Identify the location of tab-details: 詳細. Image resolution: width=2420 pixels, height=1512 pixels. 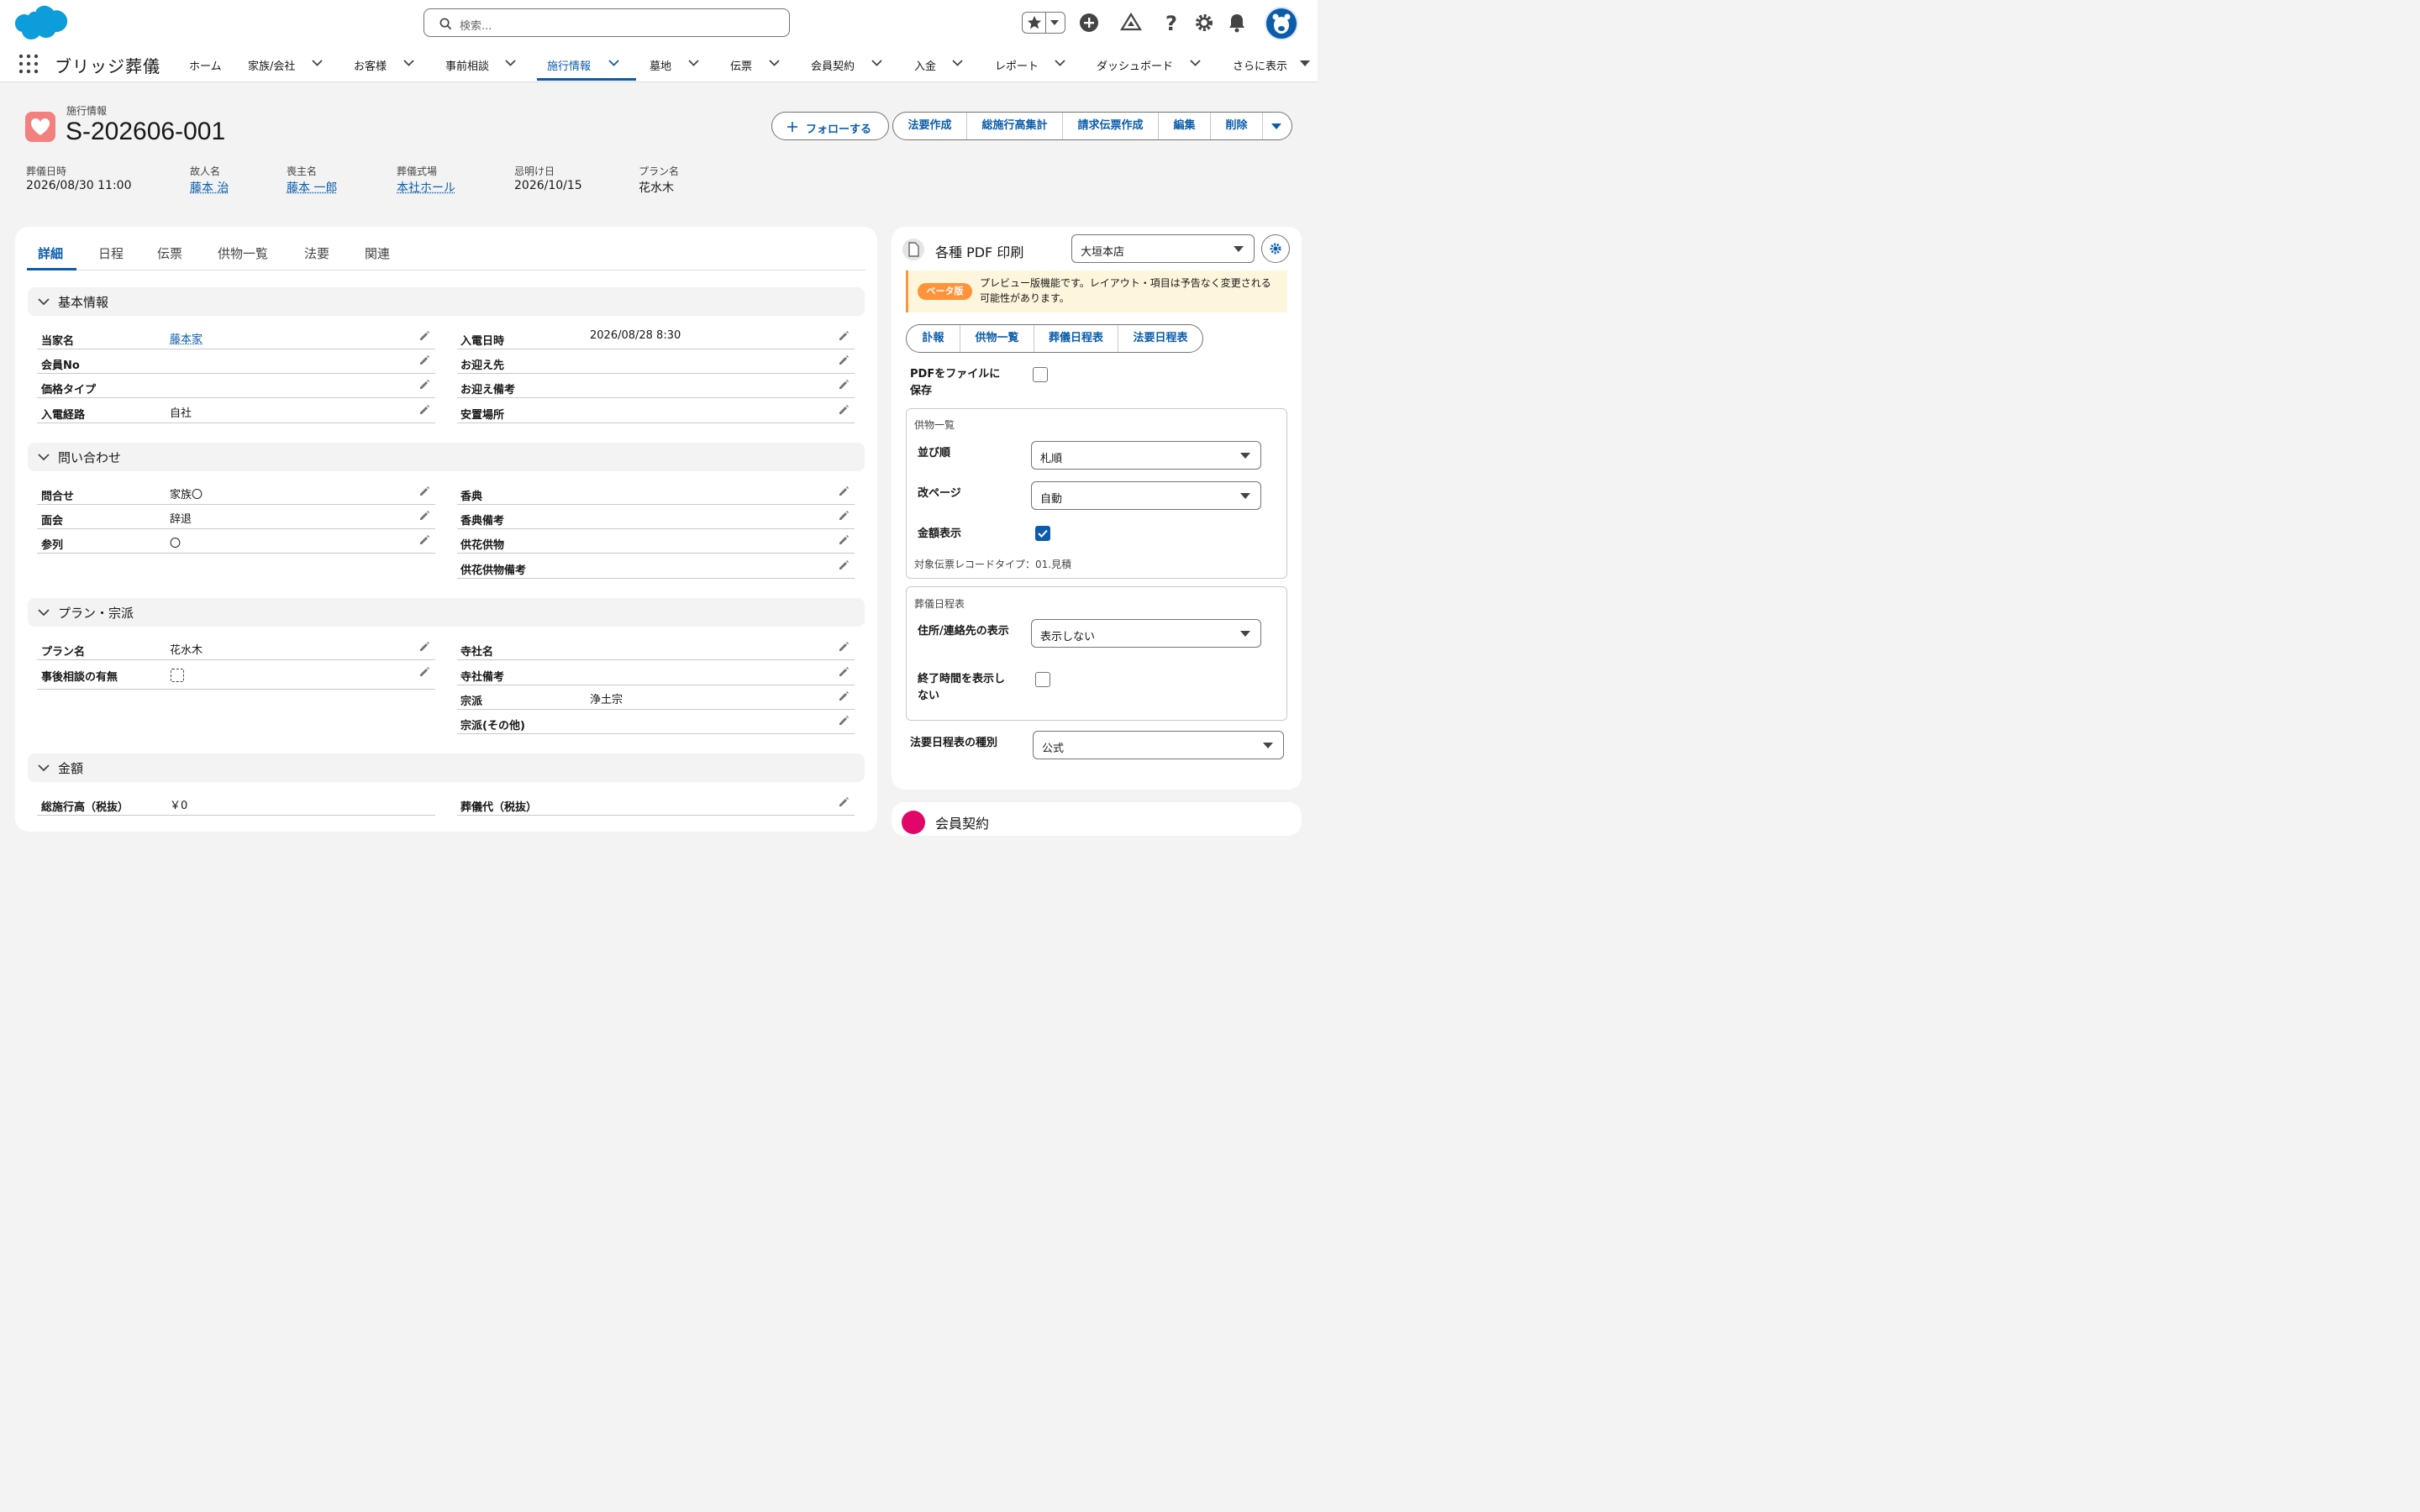
(51, 253).